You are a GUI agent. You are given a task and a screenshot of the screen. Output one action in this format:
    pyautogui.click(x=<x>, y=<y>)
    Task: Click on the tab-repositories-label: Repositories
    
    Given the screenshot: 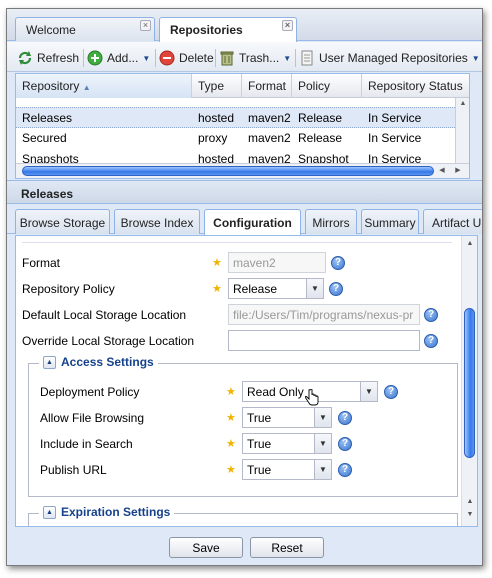 What is the action you would take?
    pyautogui.click(x=206, y=30)
    